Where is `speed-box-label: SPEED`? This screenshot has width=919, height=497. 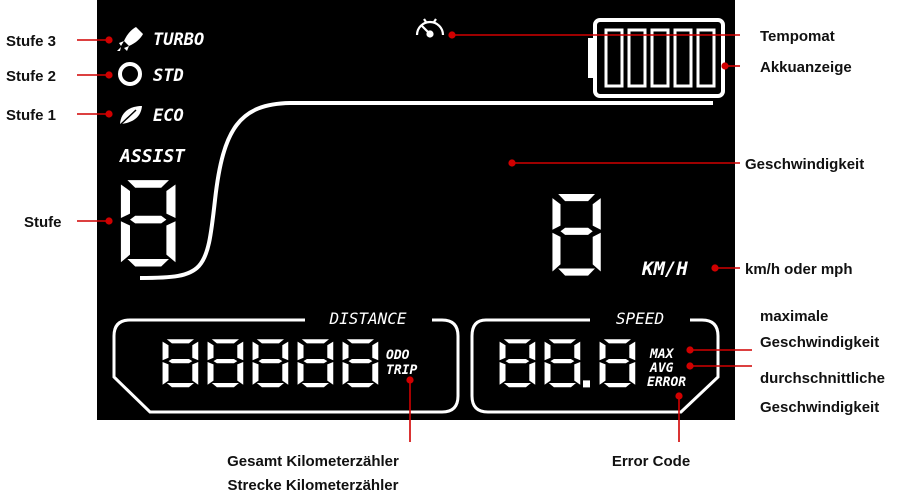
speed-box-label: SPEED is located at coordinates (640, 318).